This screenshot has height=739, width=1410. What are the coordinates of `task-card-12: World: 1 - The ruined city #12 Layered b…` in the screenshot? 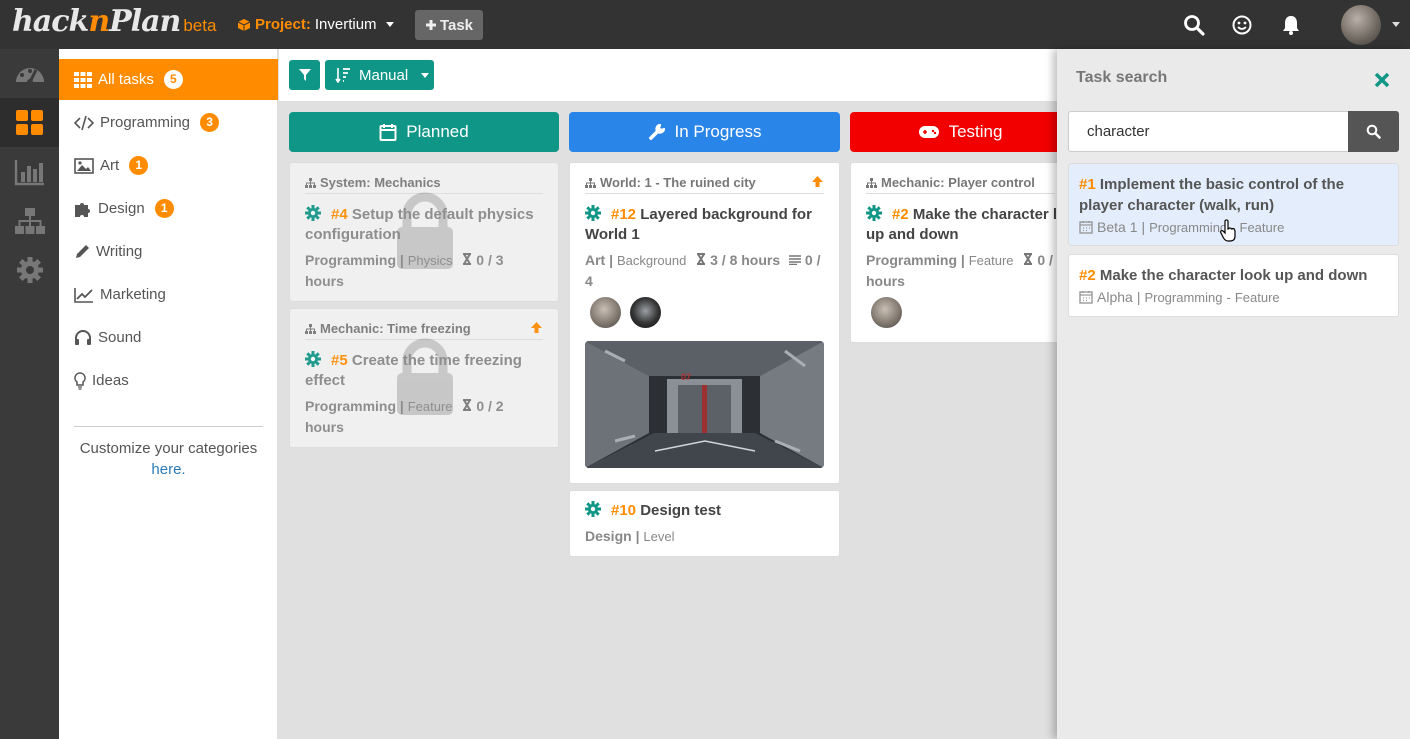 It's located at (704, 323).